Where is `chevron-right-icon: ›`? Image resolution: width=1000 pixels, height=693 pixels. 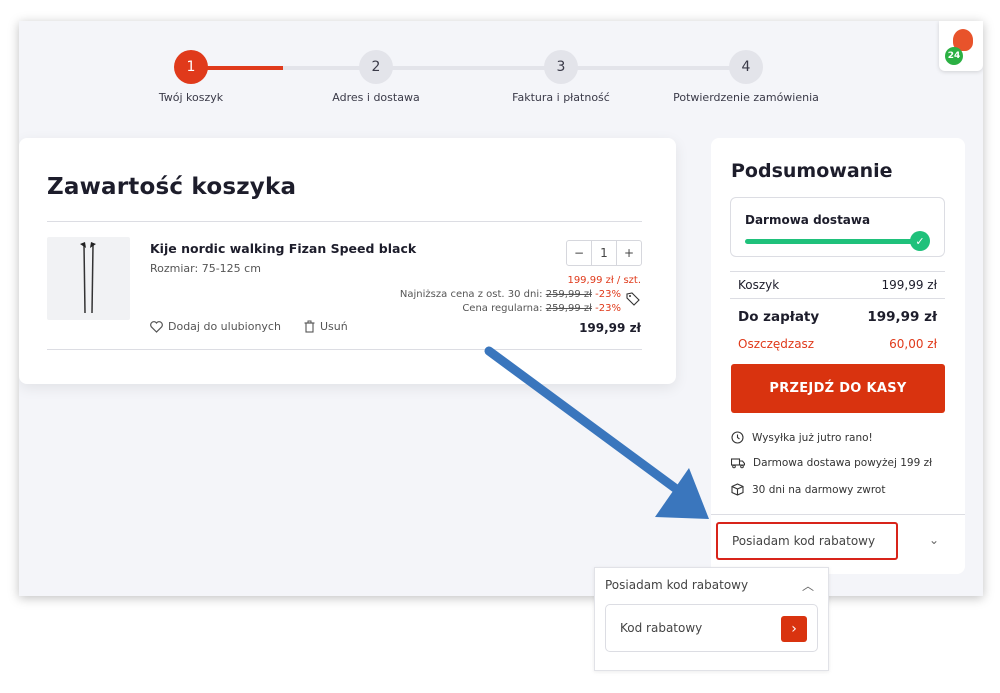 chevron-right-icon: › is located at coordinates (794, 629).